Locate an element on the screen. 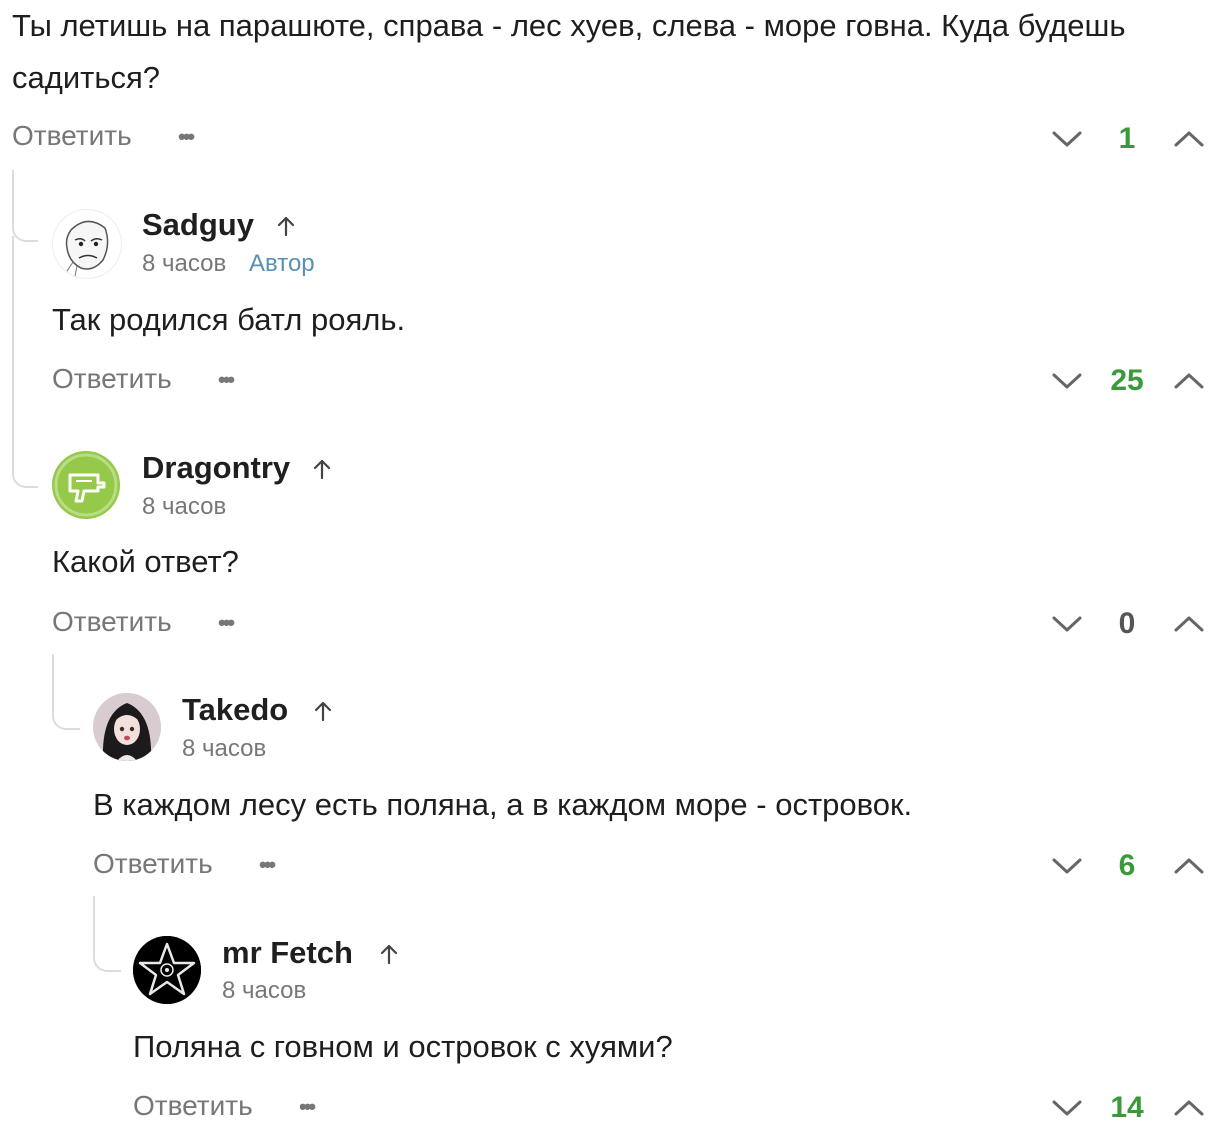 The width and height of the screenshot is (1210, 1133). score-value: 1 is located at coordinates (1127, 138).